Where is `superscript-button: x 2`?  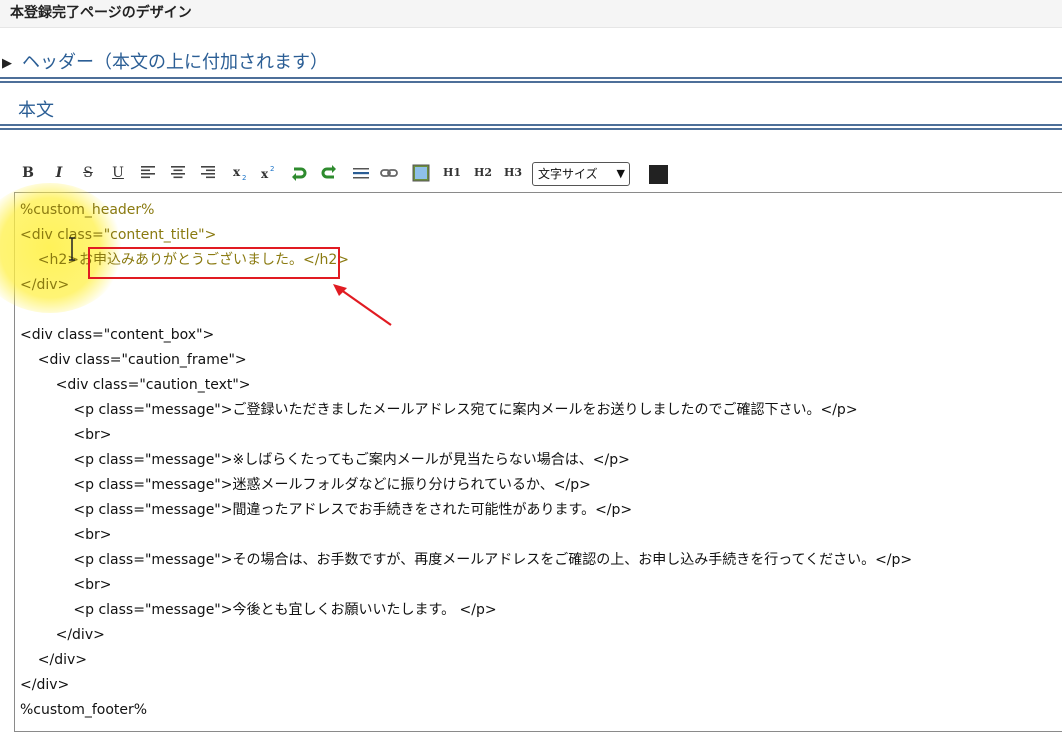 superscript-button: x 2 is located at coordinates (269, 173).